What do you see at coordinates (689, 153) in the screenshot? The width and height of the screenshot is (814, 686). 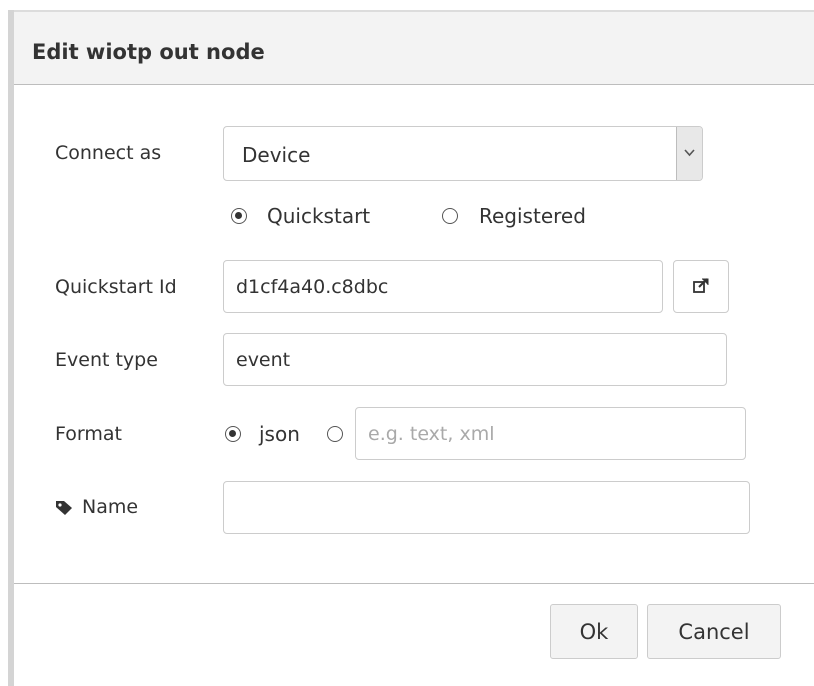 I see `chevron-down-icon` at bounding box center [689, 153].